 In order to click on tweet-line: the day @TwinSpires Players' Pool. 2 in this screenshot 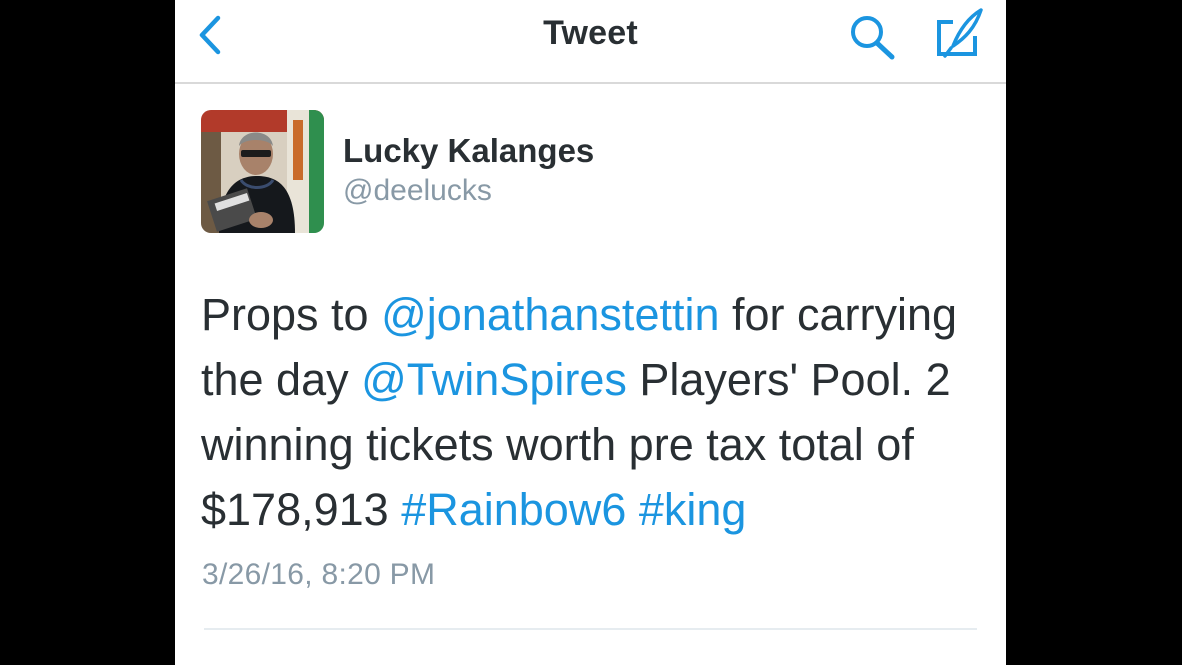, I will do `click(596, 379)`.